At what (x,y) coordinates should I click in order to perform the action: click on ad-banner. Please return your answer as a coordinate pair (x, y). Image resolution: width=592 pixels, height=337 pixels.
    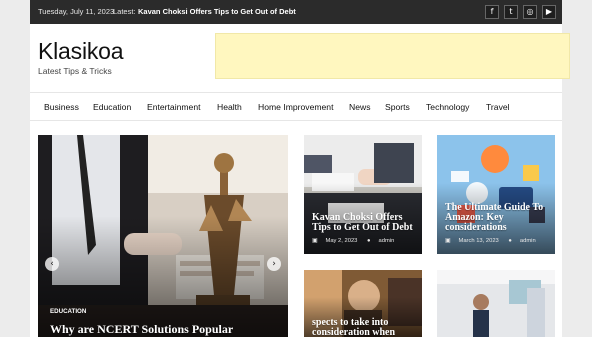
    Looking at the image, I should click on (392, 56).